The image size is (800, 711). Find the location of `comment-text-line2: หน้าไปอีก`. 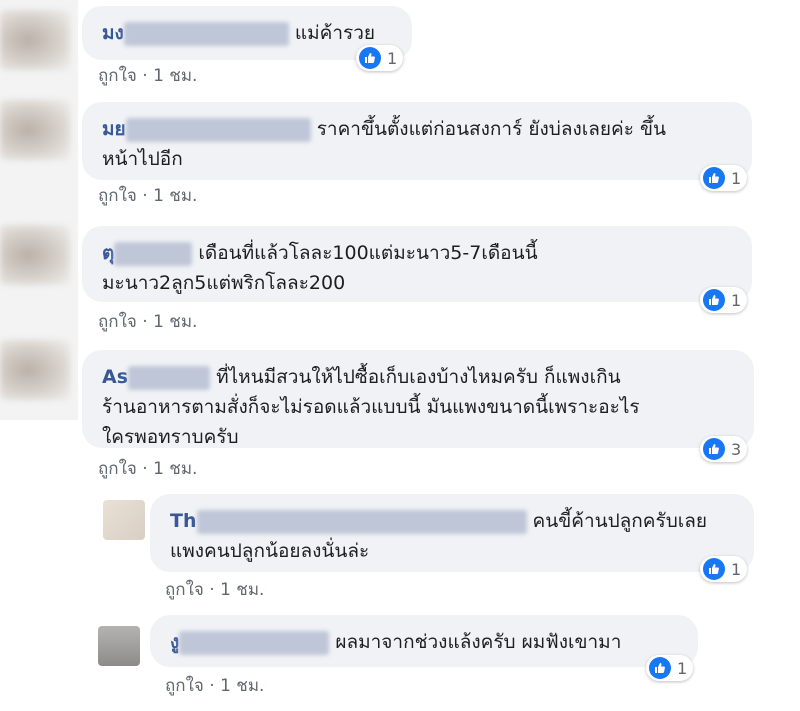

comment-text-line2: หน้าไปอีก is located at coordinates (142, 159).